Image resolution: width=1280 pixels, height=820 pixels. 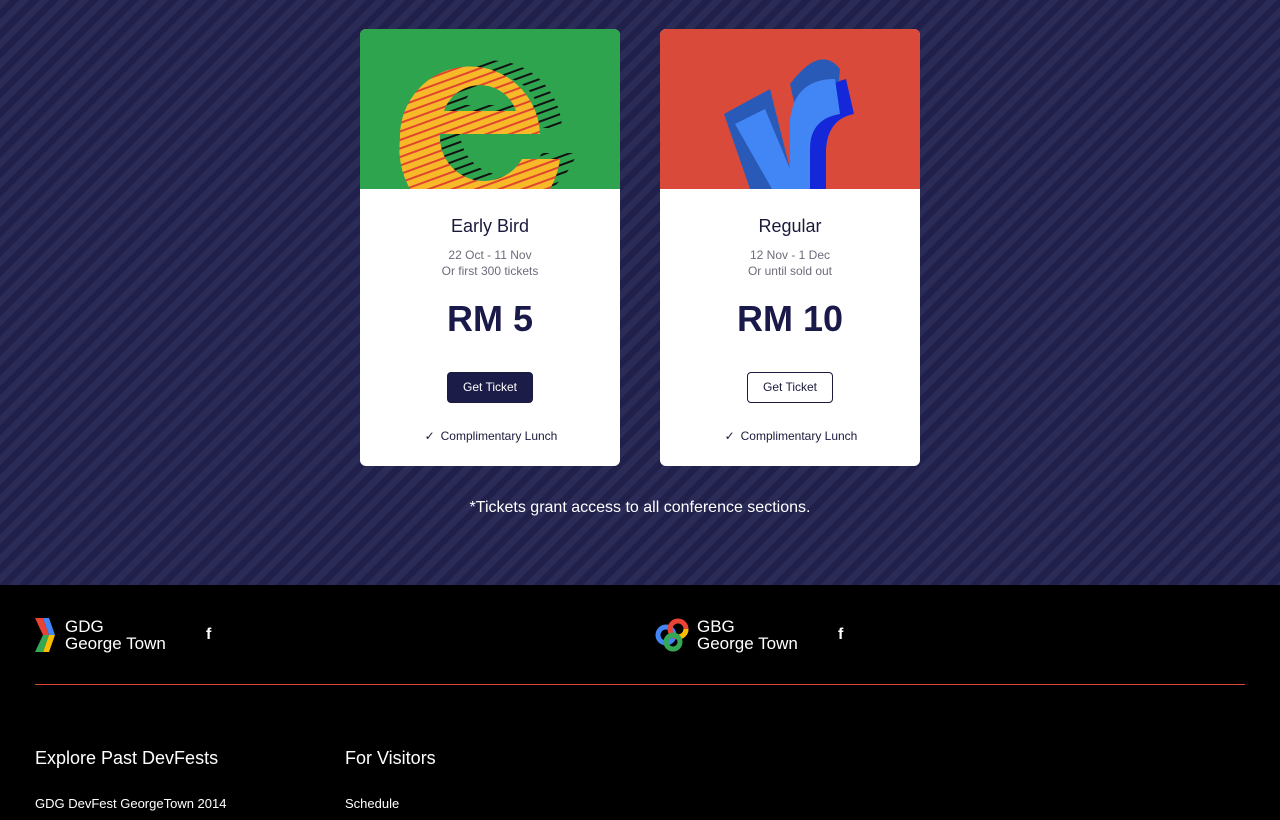 I want to click on ticket-date-range: 22 Oct - 11 Nov, so click(x=490, y=255).